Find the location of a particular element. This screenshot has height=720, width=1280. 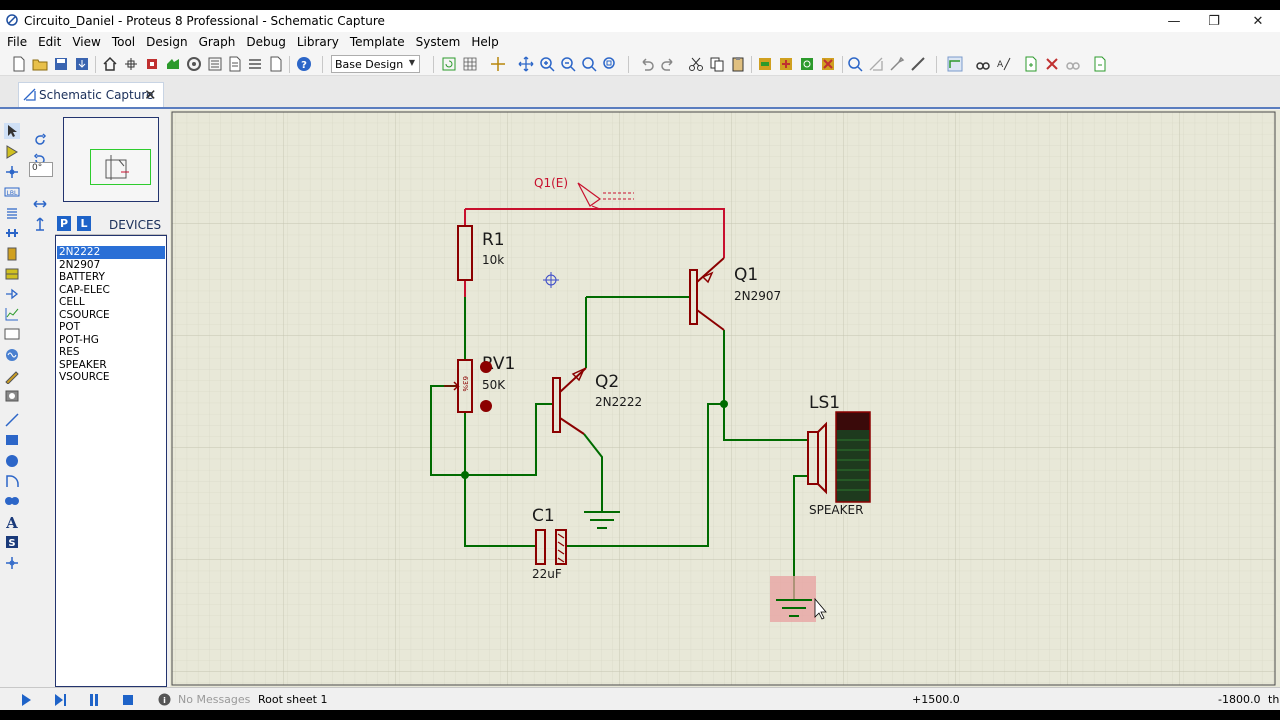

subcircuit-mode-icon is located at coordinates (12, 254).